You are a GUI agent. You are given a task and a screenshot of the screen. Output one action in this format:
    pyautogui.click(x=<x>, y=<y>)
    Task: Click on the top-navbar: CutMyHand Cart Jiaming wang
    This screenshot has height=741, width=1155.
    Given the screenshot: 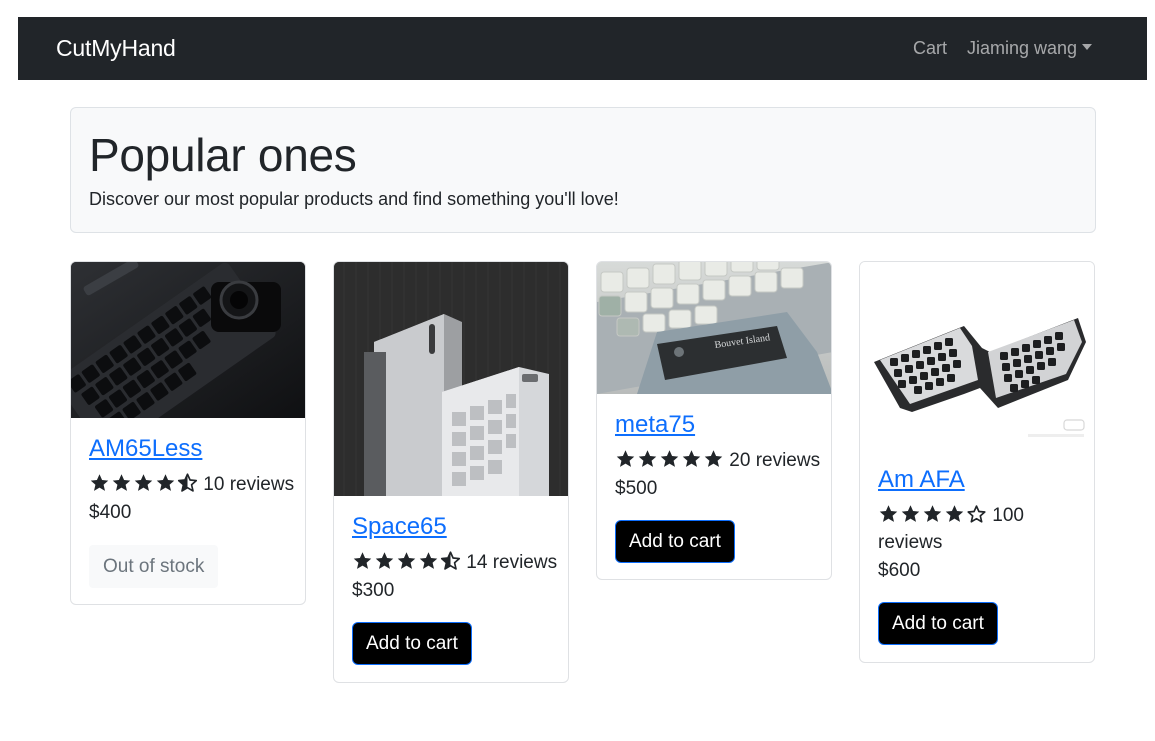 What is the action you would take?
    pyautogui.click(x=582, y=48)
    